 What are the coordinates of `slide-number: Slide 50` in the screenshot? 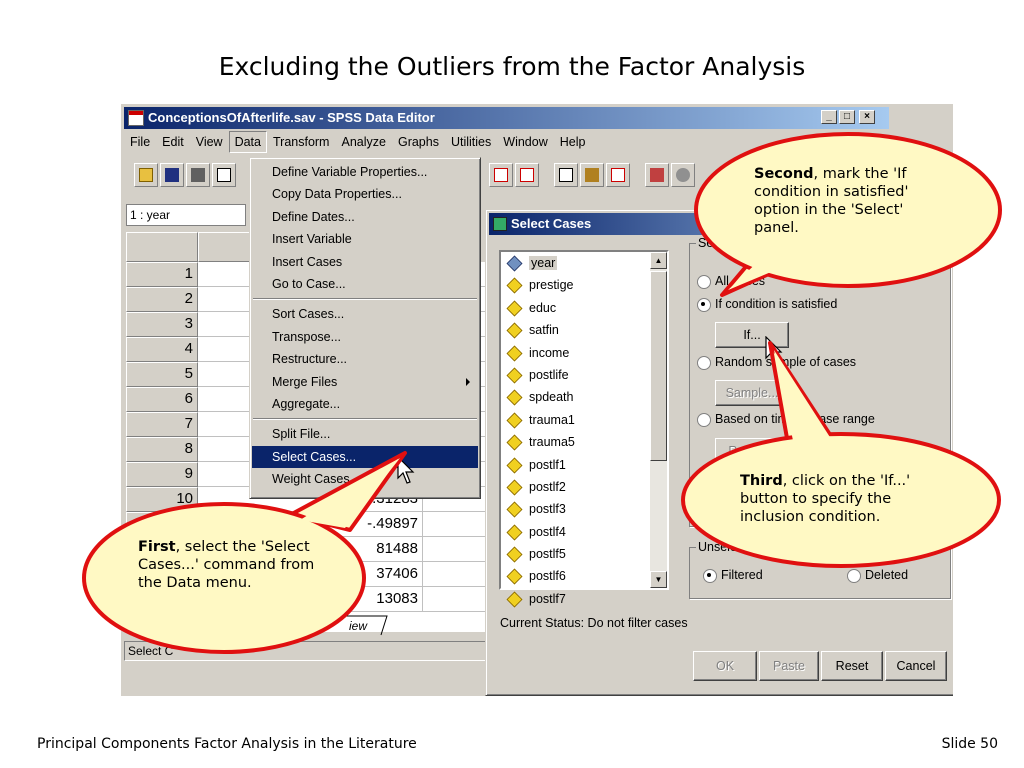 It's located at (969, 744).